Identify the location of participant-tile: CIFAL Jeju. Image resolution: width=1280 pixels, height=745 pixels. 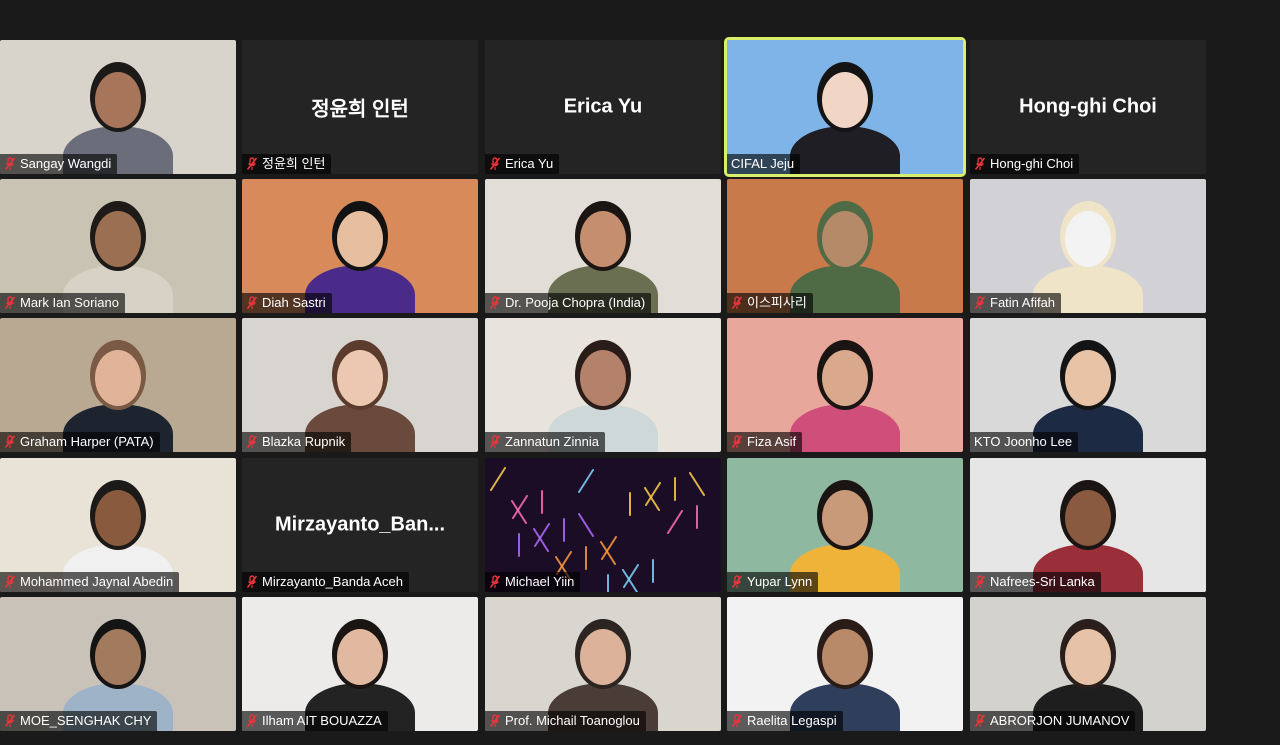
(845, 107).